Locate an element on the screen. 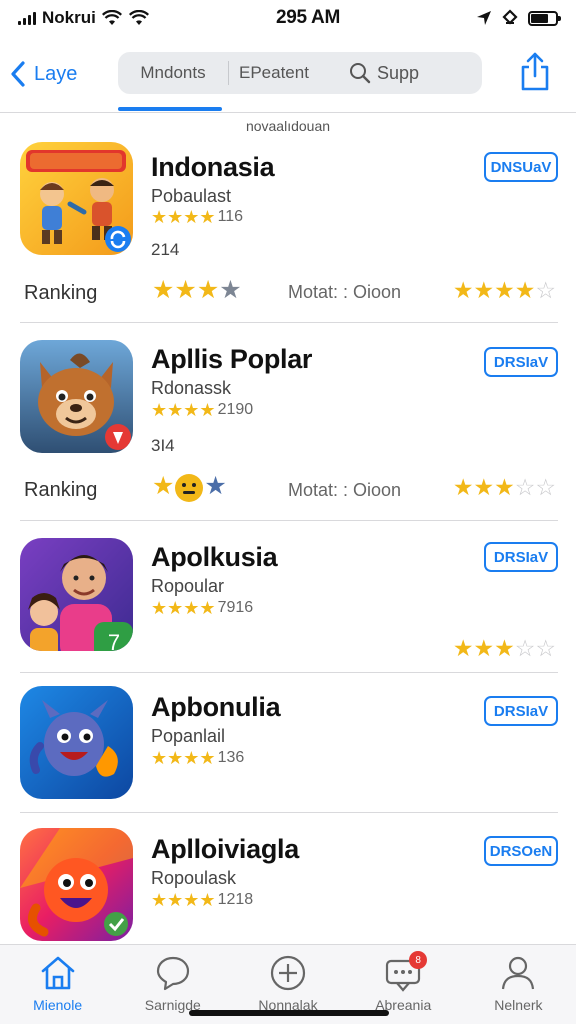 This screenshot has height=1024, width=576. app-rating: ★ ★ ★ ★ 136 is located at coordinates (197, 758).